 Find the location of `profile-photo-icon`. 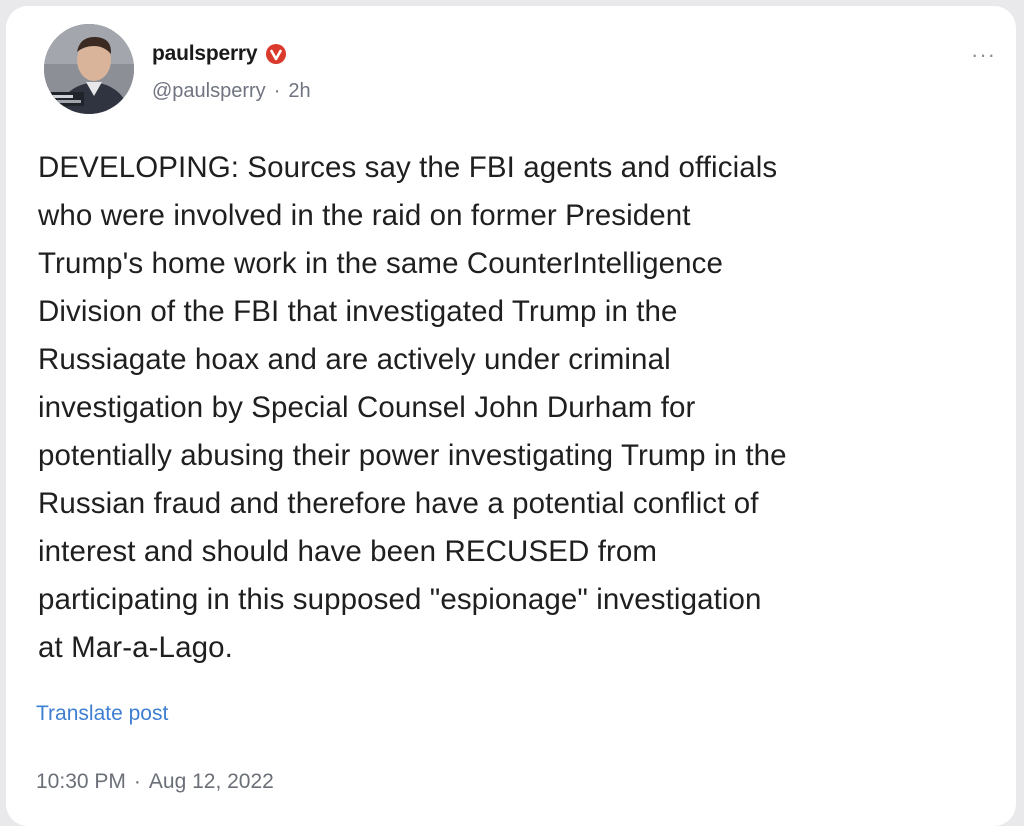

profile-photo-icon is located at coordinates (89, 69).